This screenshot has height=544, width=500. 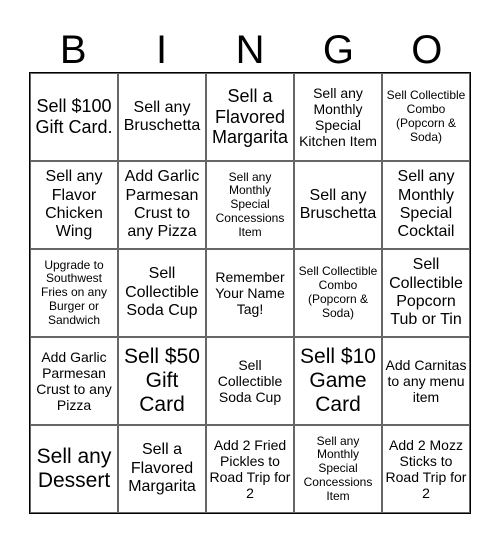 I want to click on header-letter-b: B, so click(x=73, y=50).